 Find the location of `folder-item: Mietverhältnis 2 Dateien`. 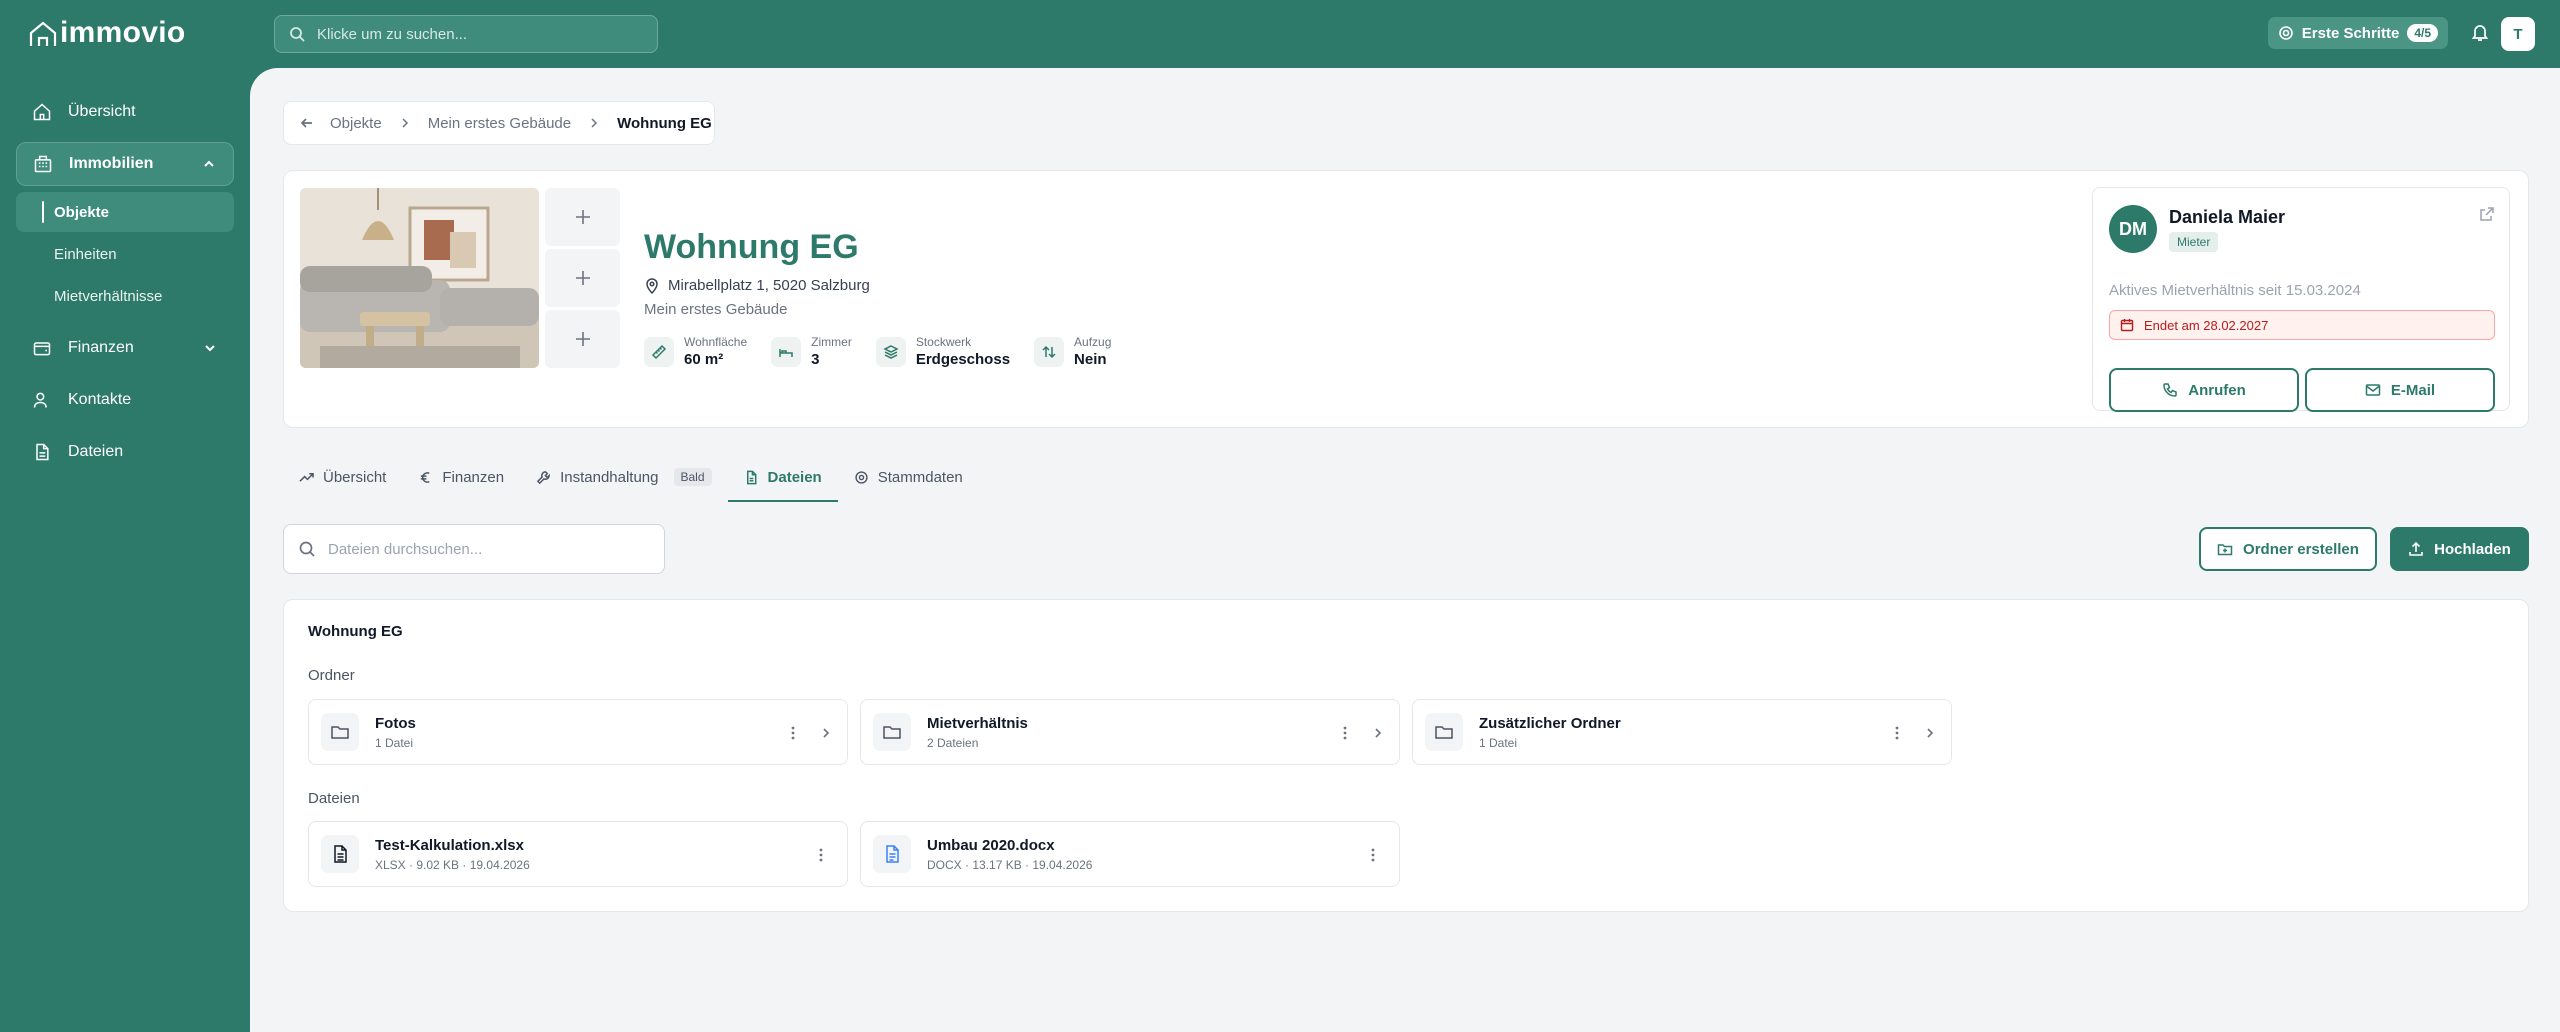

folder-item: Mietverhältnis 2 Dateien is located at coordinates (1130, 732).